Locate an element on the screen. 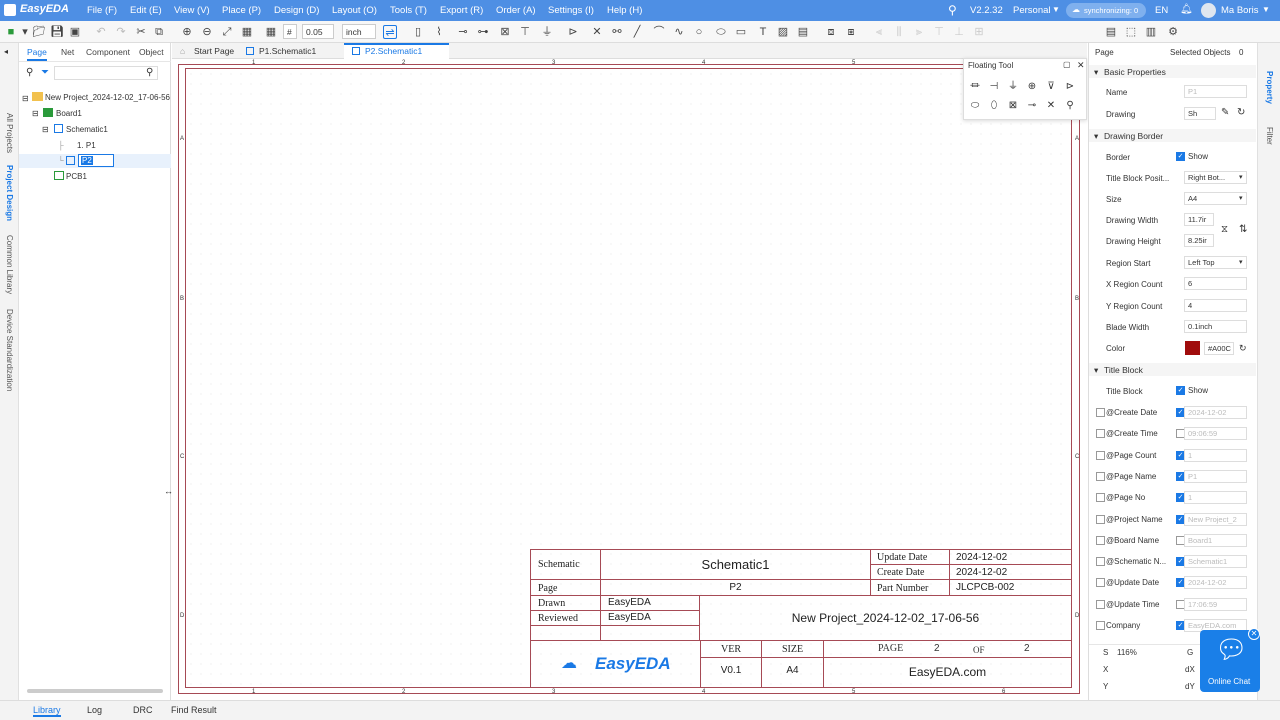 Image resolution: width=1280 pixels, height=720 pixels. tab-p1-schematic: P1.Schematic1 is located at coordinates (287, 51).